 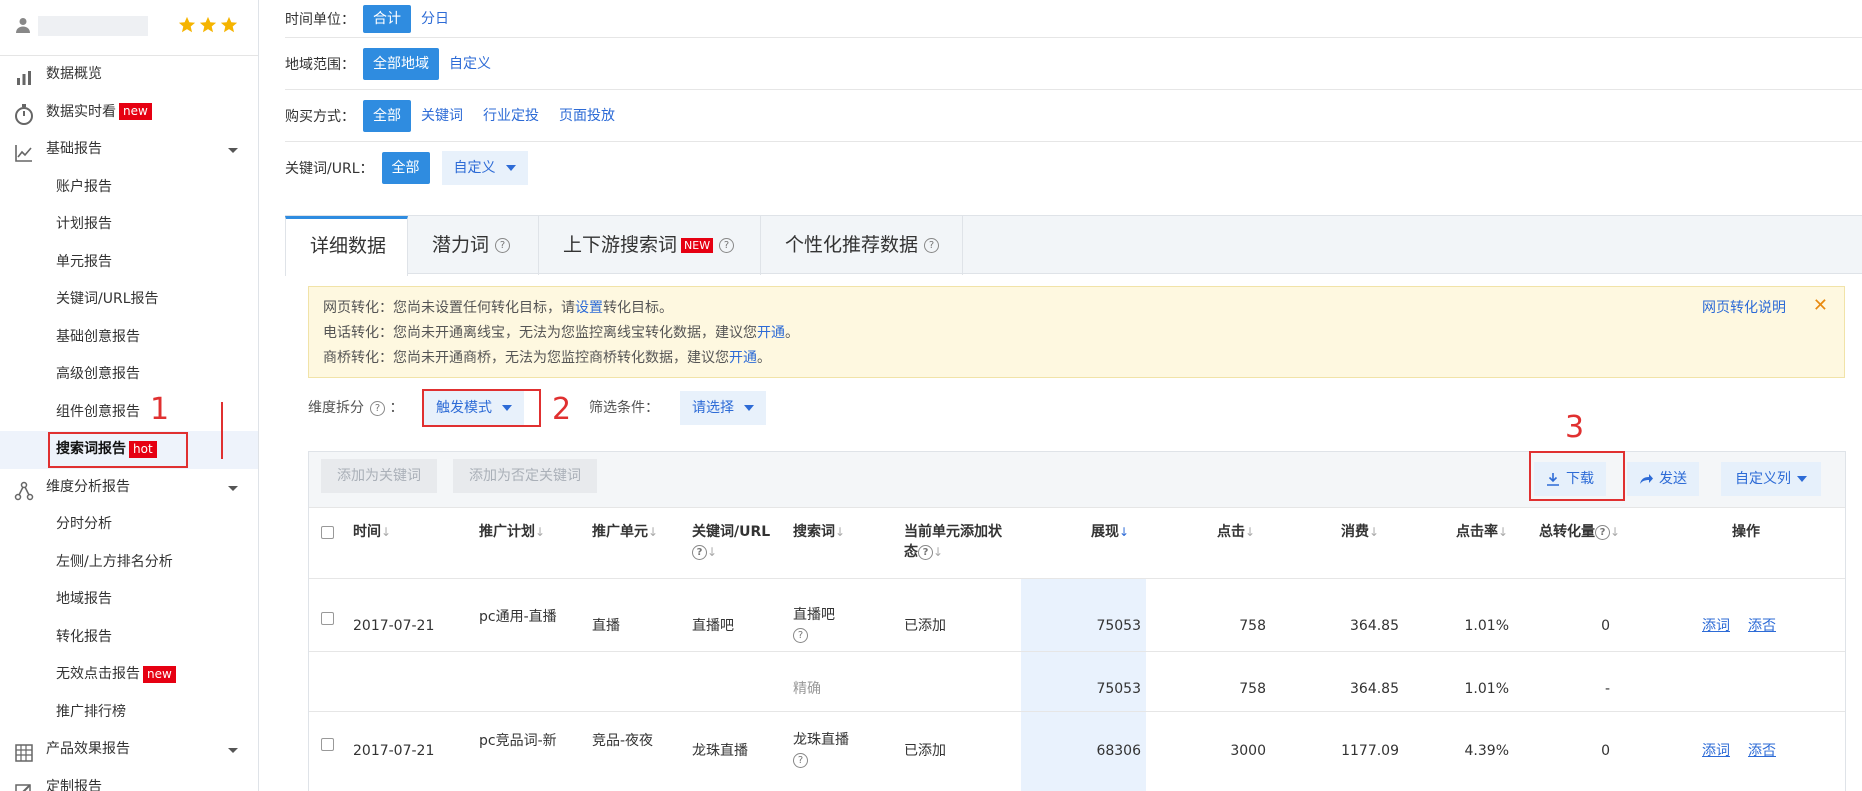 What do you see at coordinates (435, 19) in the screenshot?
I see `time-option-daily: 分日` at bounding box center [435, 19].